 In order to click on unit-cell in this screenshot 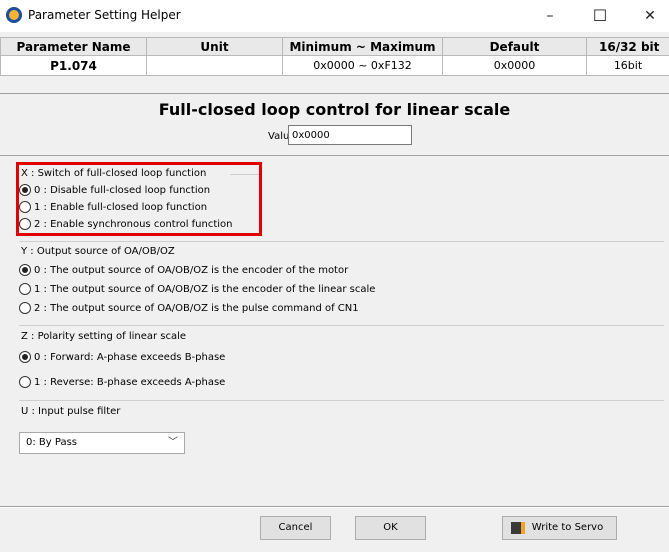, I will do `click(214, 65)`.